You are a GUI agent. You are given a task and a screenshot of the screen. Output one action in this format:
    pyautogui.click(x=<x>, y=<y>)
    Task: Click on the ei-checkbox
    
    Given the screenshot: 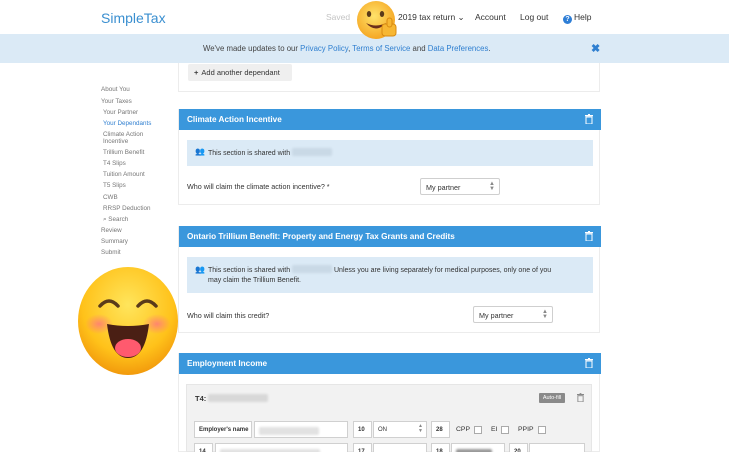 What is the action you would take?
    pyautogui.click(x=505, y=430)
    